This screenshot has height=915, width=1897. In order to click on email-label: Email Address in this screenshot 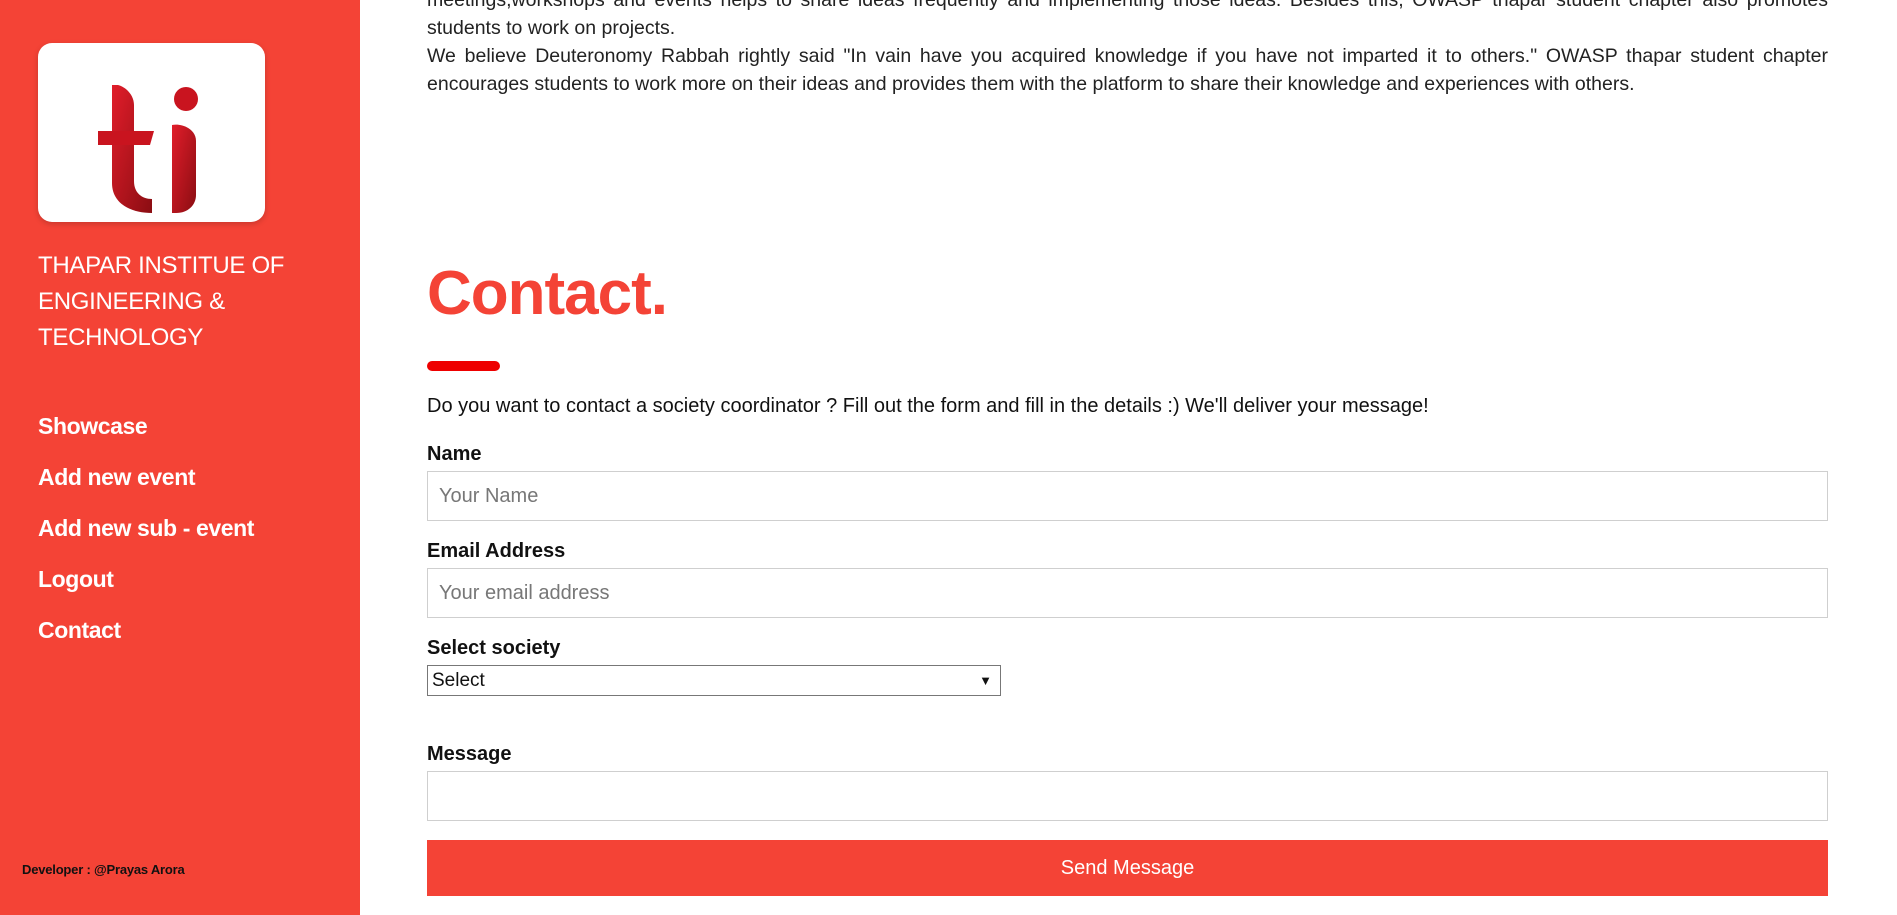, I will do `click(496, 551)`.